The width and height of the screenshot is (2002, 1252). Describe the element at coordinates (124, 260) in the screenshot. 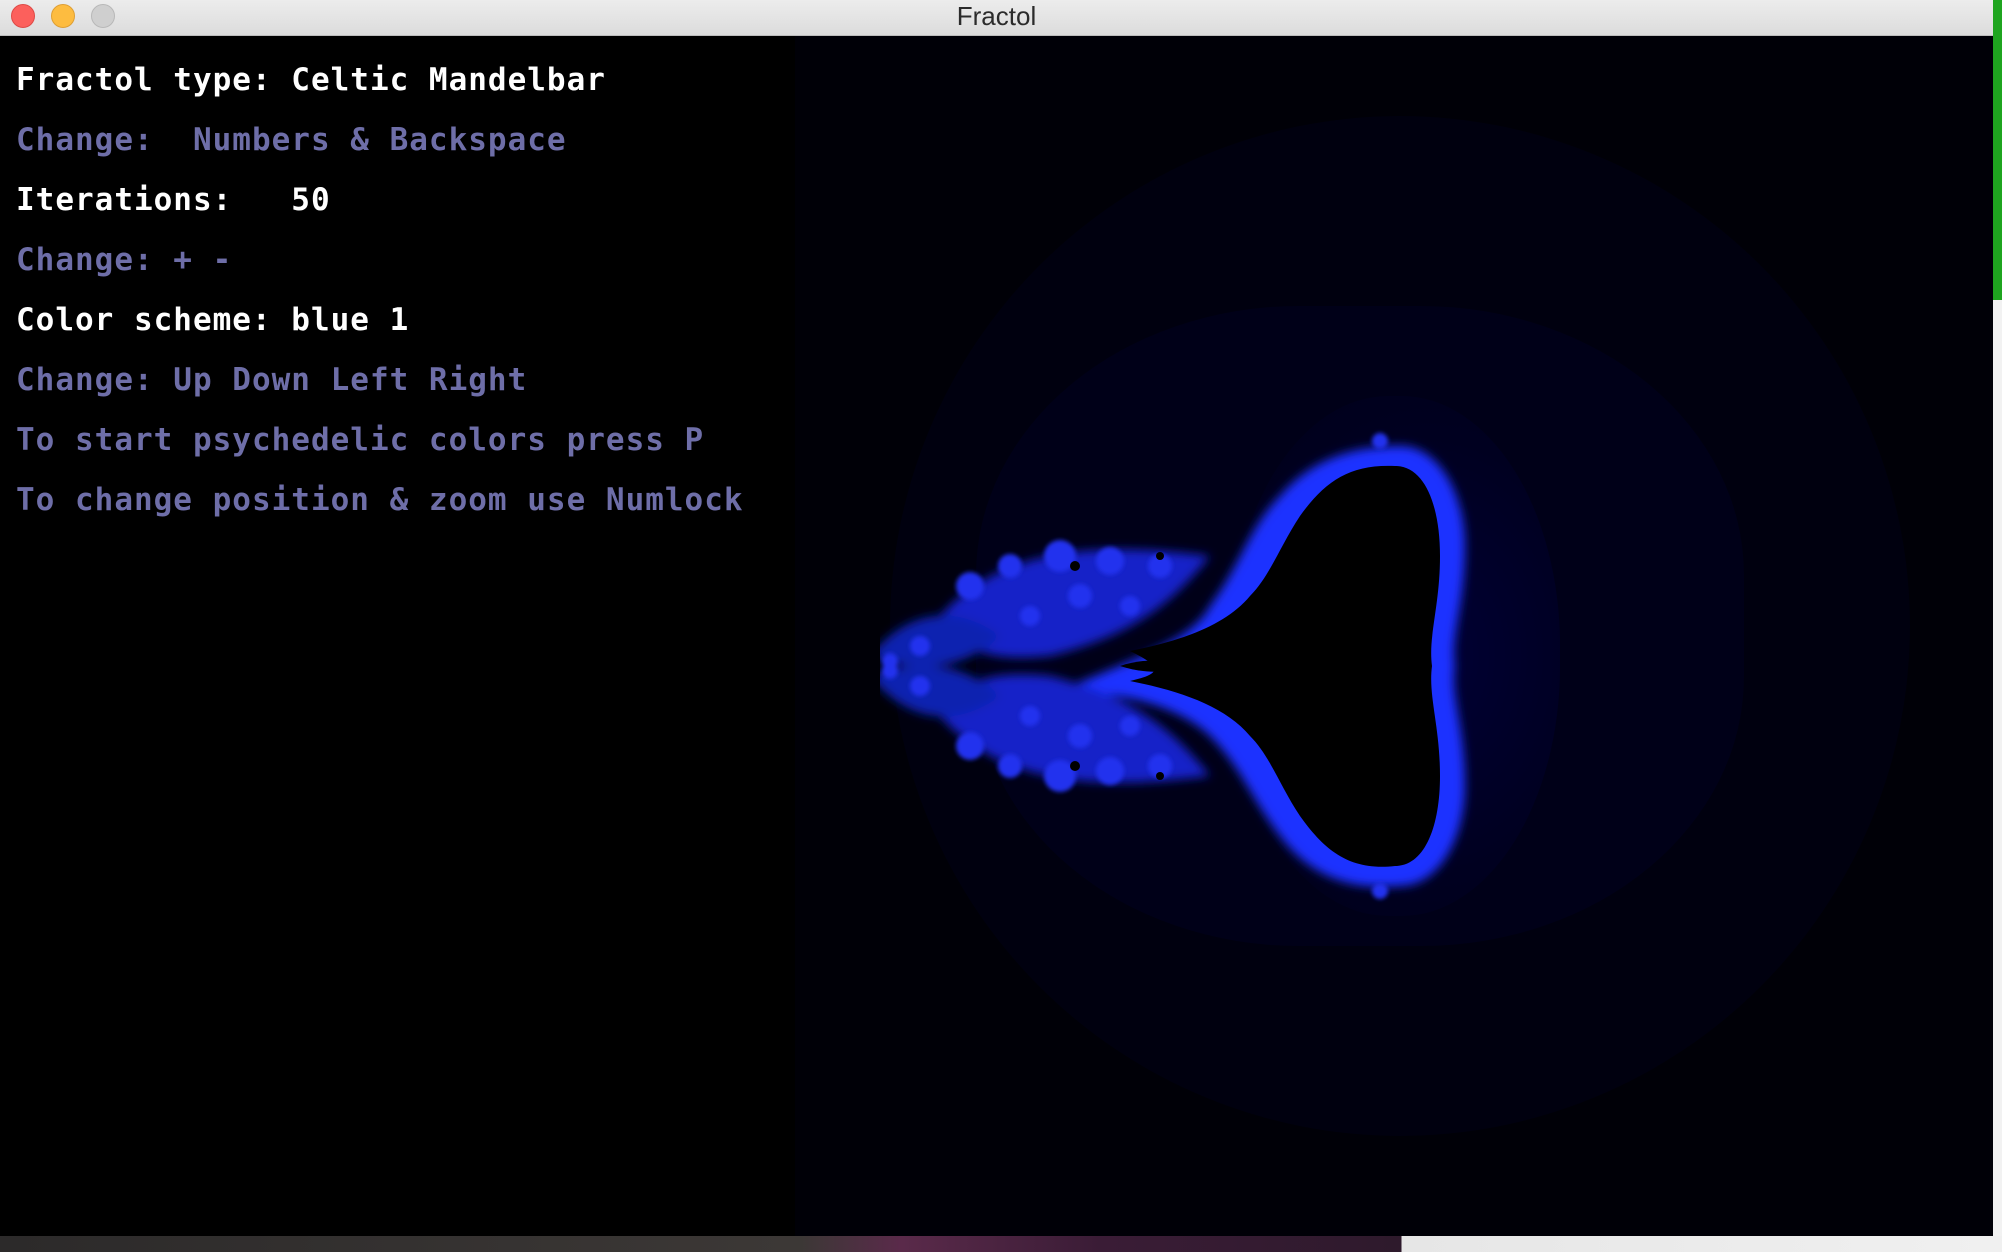

I see `iterations-hint: Change: + -` at that location.